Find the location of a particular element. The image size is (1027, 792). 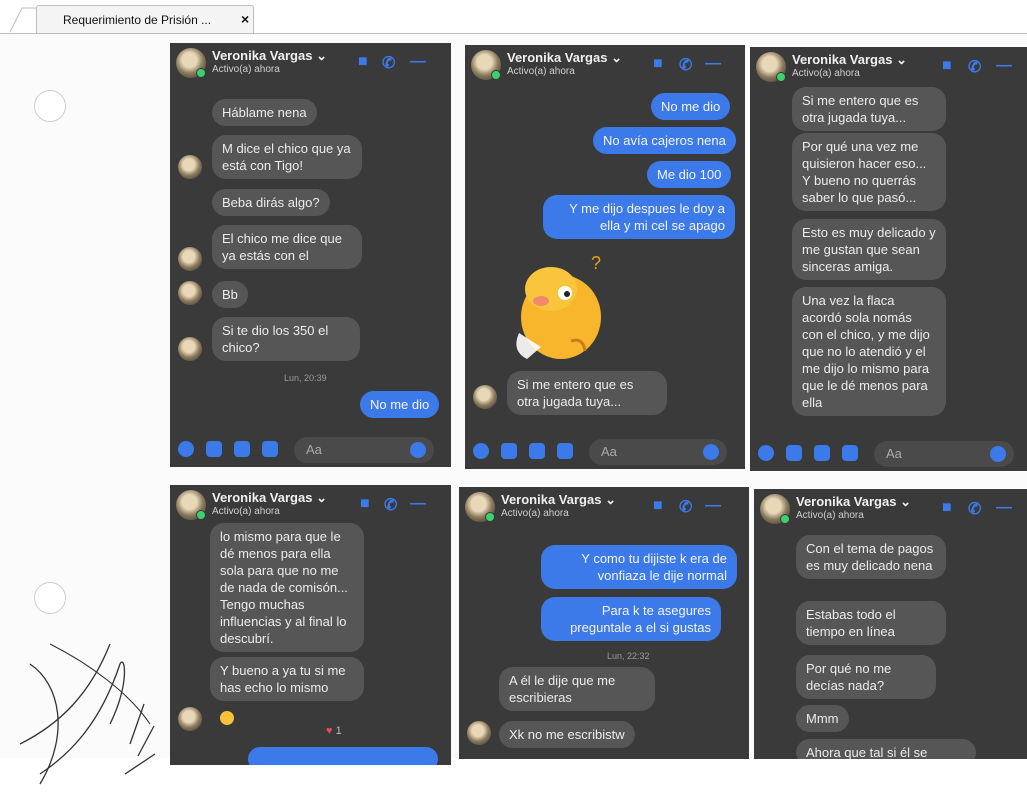

punch-hole-bottom is located at coordinates (50, 598).